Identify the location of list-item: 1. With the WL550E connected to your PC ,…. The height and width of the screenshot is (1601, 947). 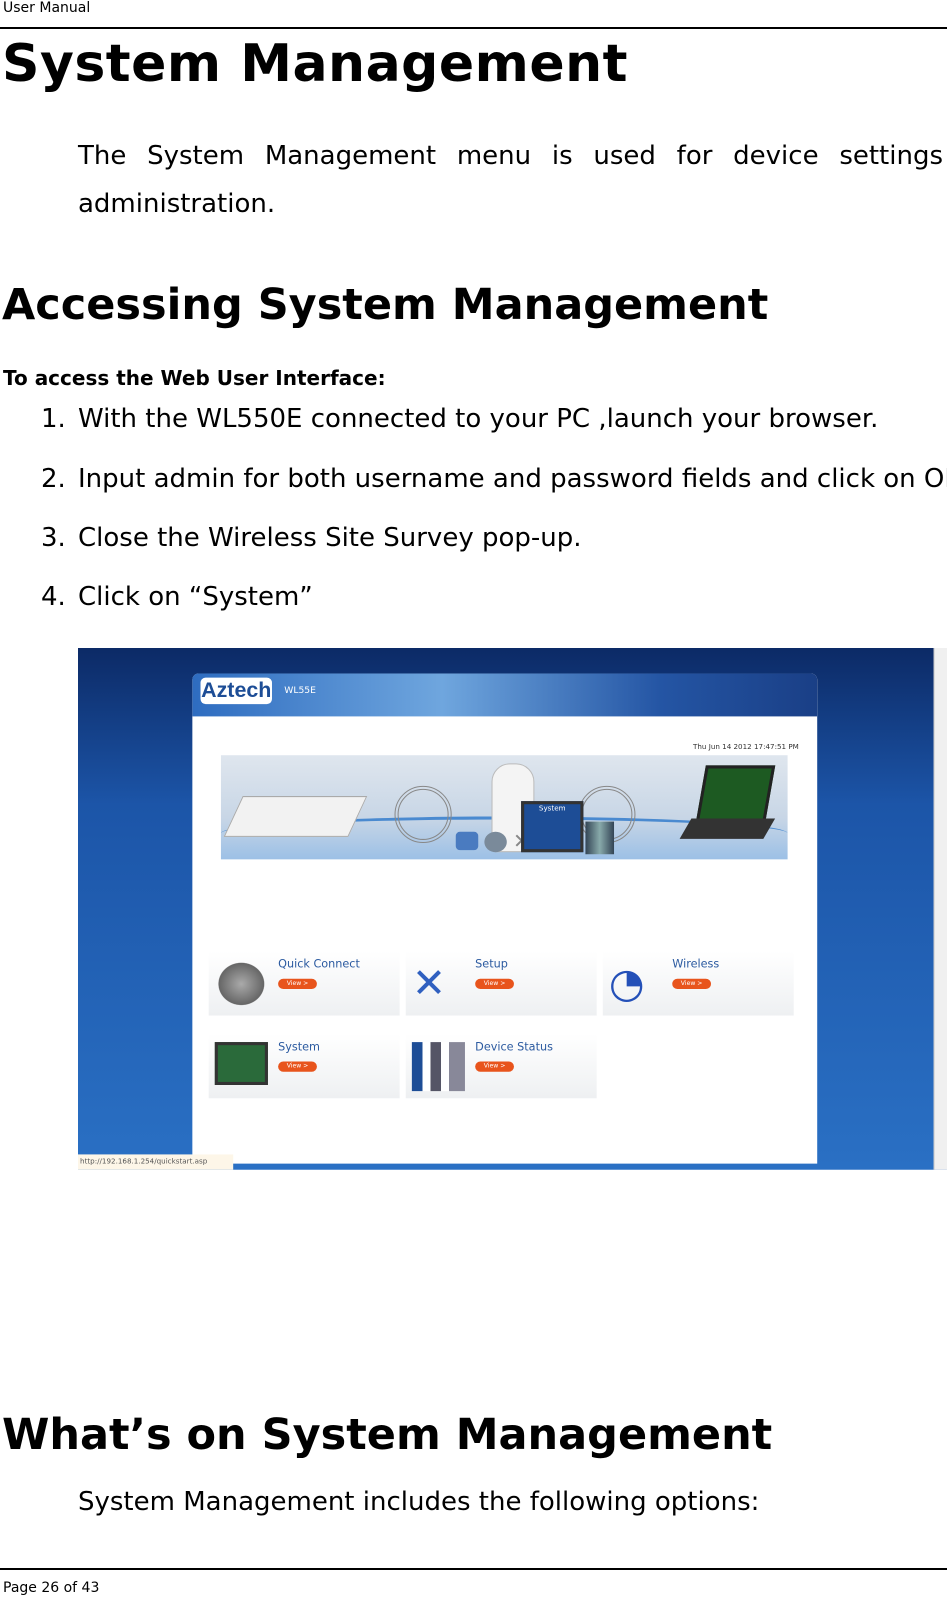
(459, 419).